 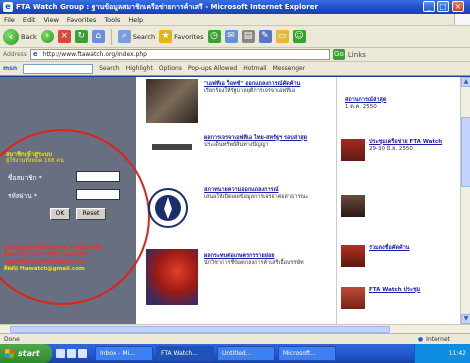 I want to click on address-label: Address, so click(x=15, y=54).